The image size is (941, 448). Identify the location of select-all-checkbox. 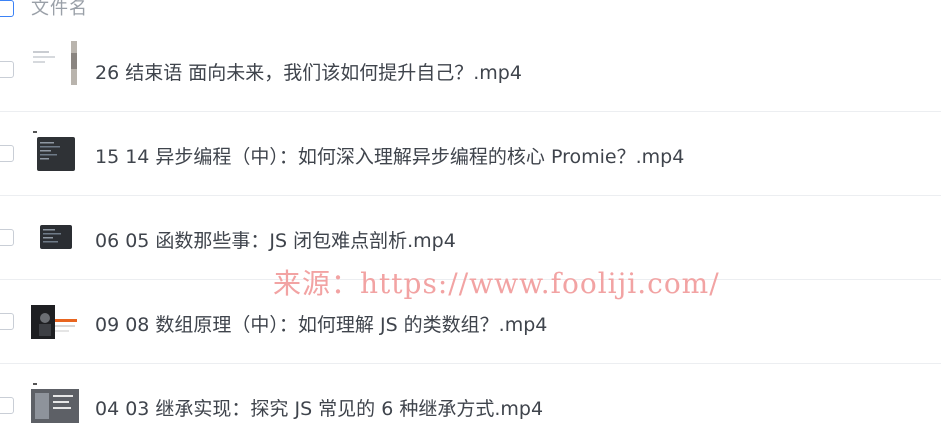
(7, 8).